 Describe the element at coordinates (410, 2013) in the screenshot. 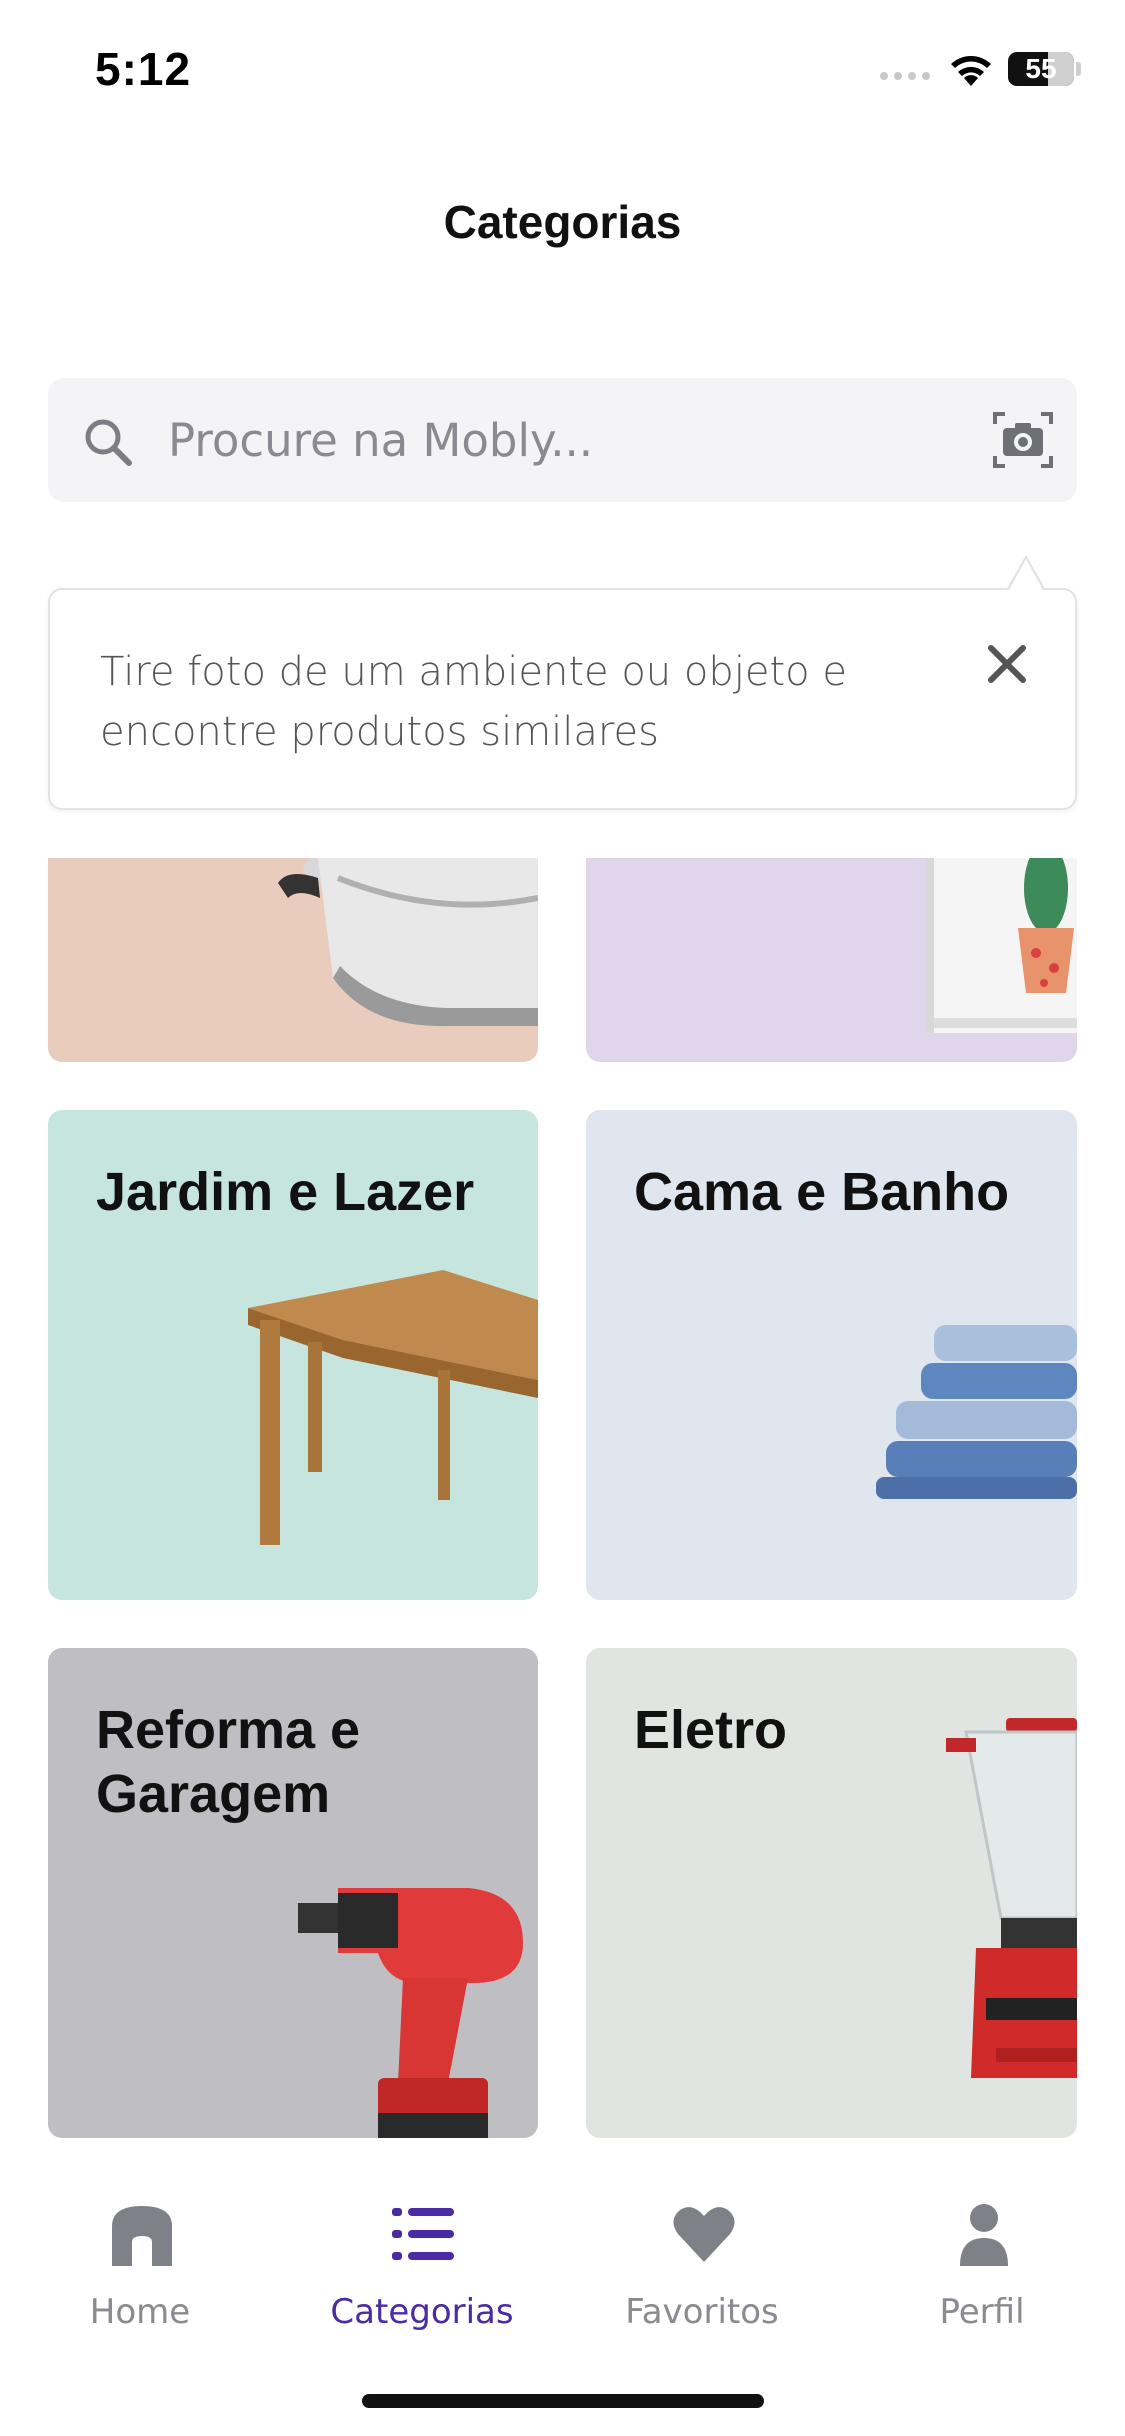

I see `power-drill-image` at that location.